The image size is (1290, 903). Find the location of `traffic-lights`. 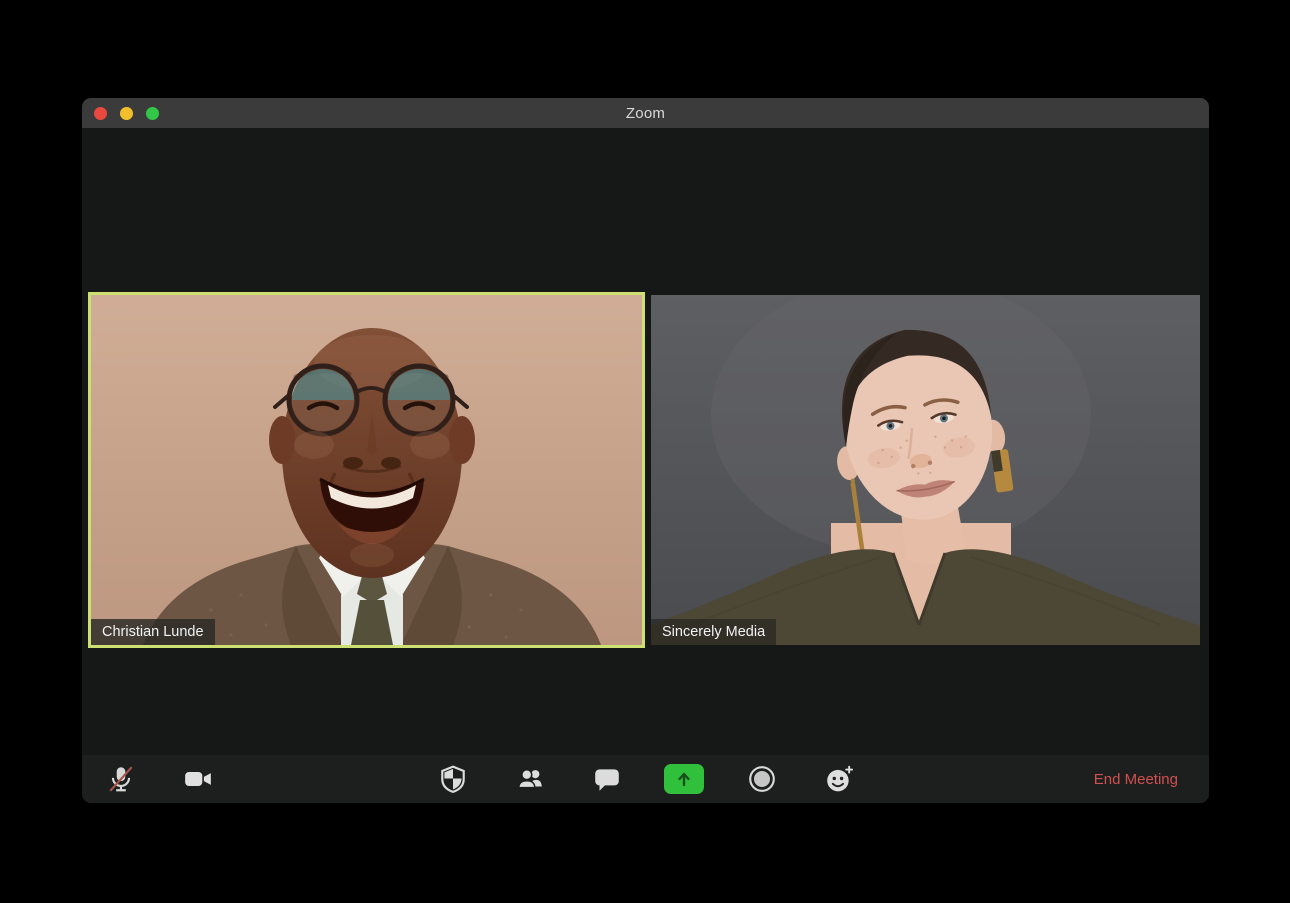

traffic-lights is located at coordinates (126, 113).